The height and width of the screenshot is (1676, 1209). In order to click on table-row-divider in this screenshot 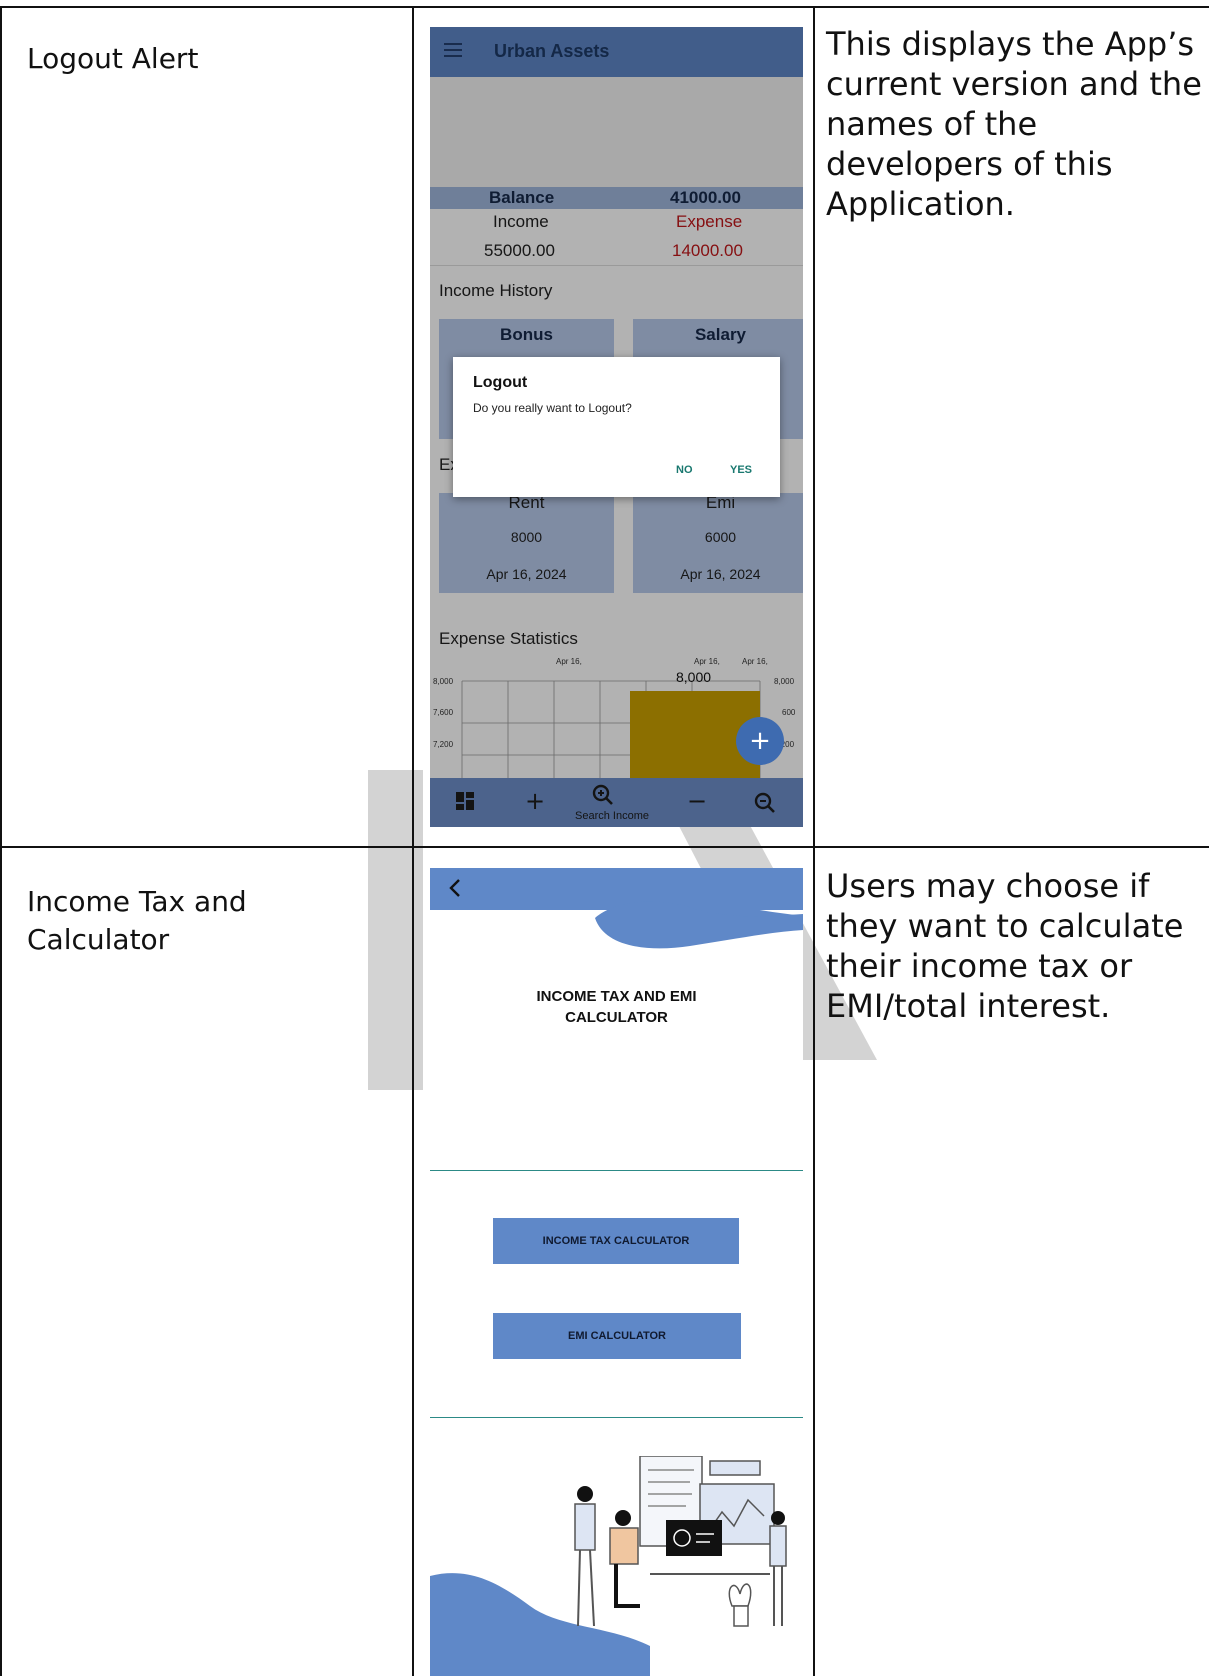, I will do `click(604, 847)`.